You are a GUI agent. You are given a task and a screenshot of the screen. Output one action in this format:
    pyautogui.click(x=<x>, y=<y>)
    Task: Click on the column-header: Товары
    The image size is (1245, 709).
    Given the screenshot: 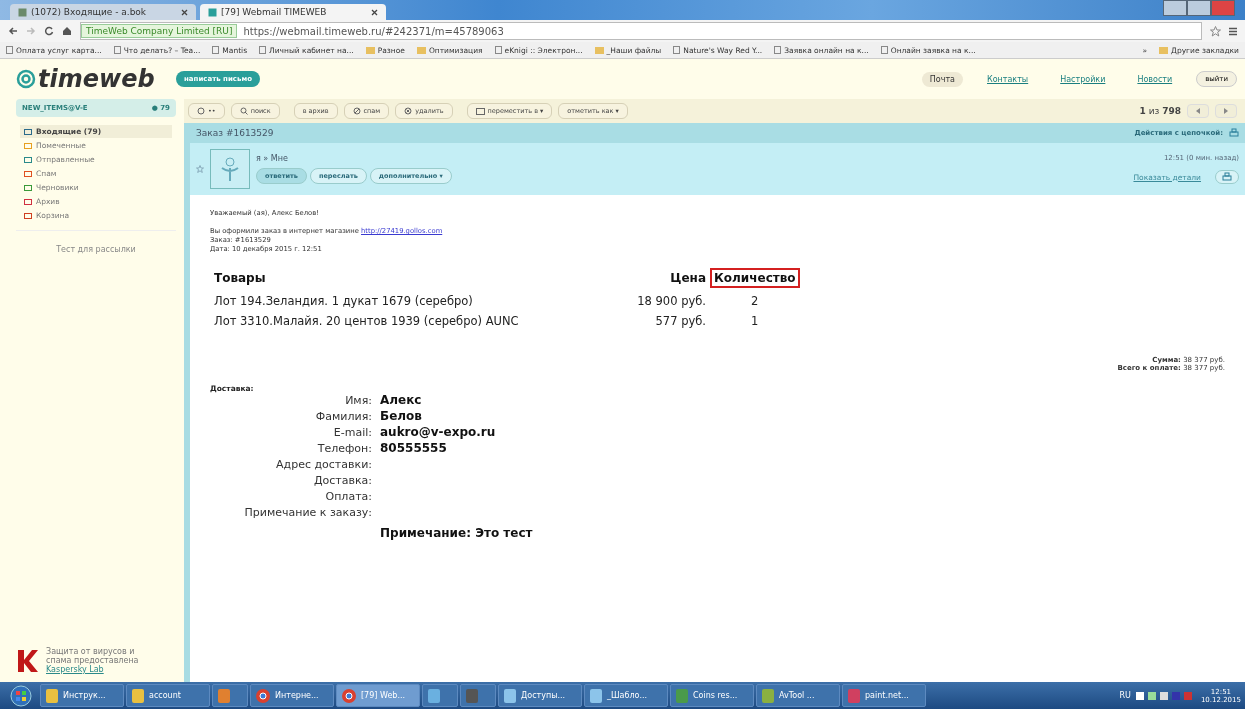 What is the action you would take?
    pyautogui.click(x=240, y=278)
    